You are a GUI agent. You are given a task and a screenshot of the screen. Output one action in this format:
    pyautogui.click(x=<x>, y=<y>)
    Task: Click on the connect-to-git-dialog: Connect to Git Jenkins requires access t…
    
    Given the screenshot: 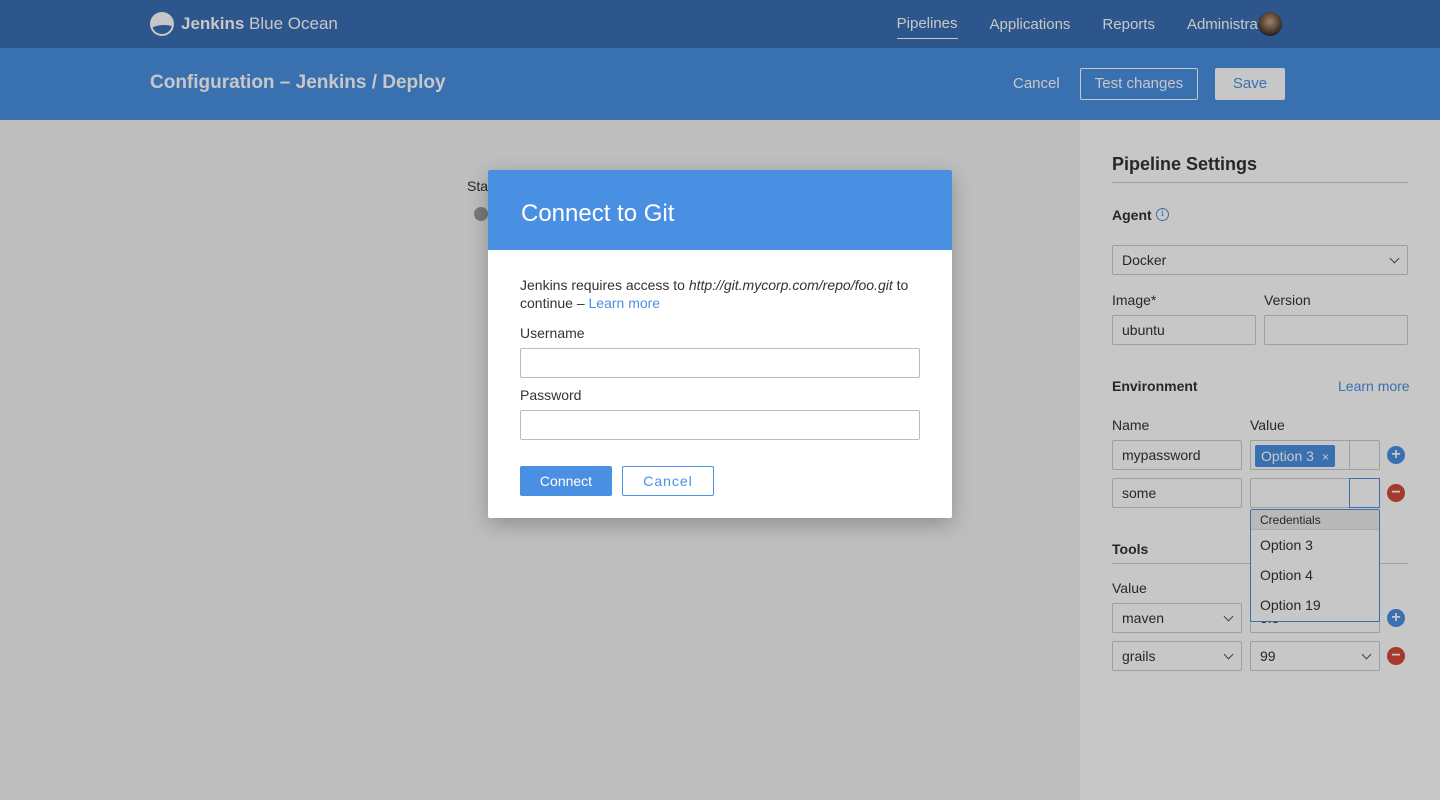 What is the action you would take?
    pyautogui.click(x=720, y=344)
    